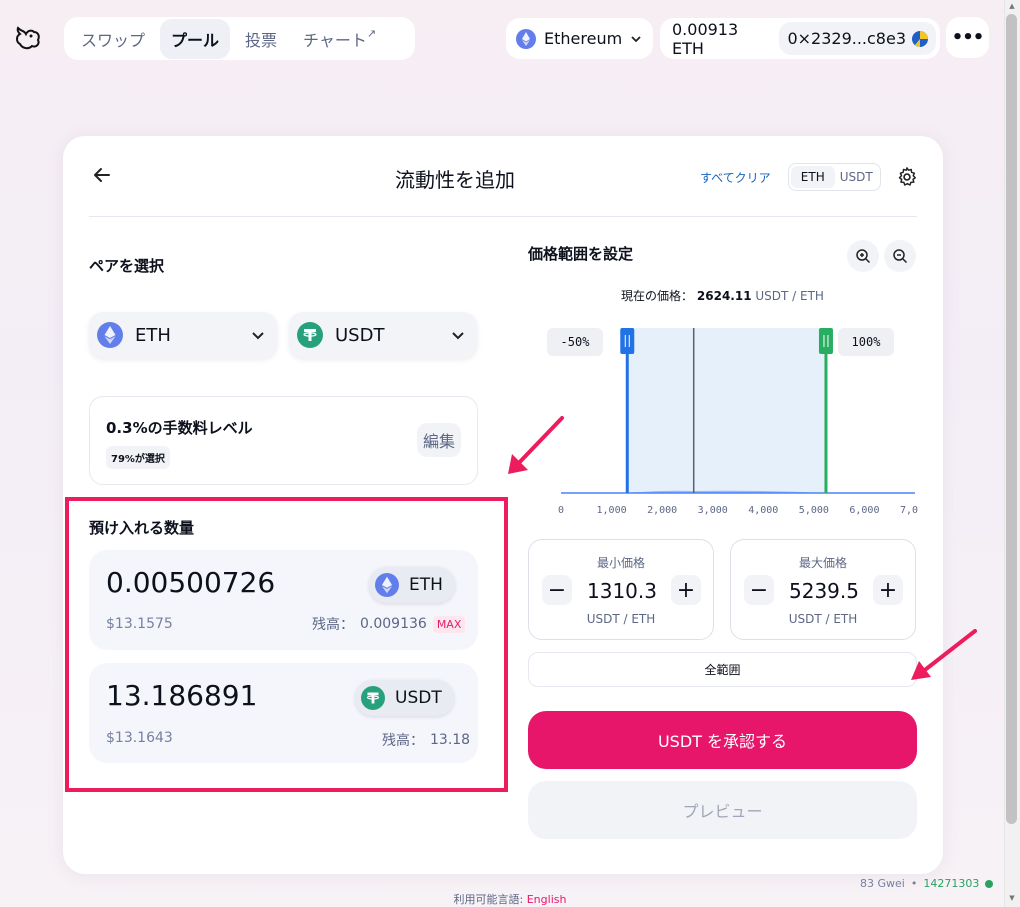 The height and width of the screenshot is (907, 1020). What do you see at coordinates (426, 585) in the screenshot?
I see `deposit-a-token-symbol: ETH` at bounding box center [426, 585].